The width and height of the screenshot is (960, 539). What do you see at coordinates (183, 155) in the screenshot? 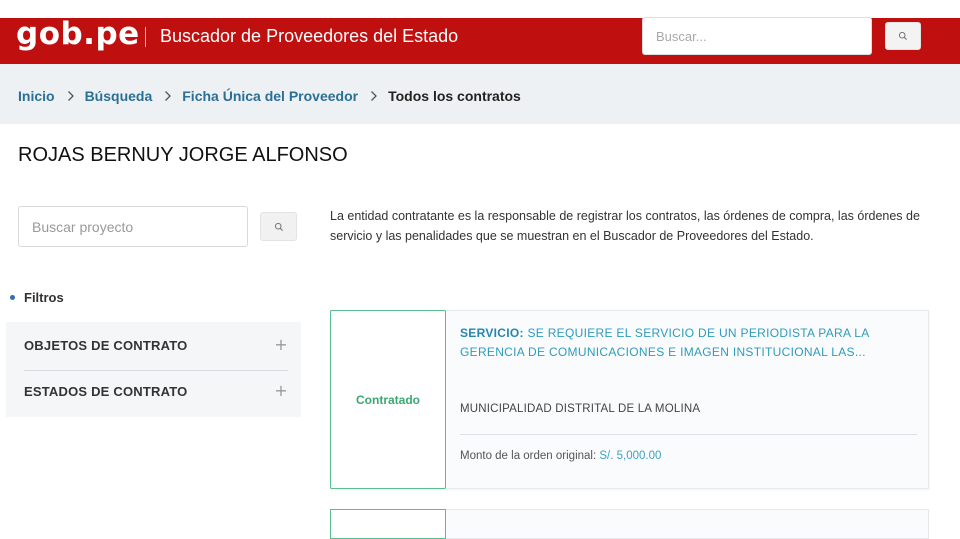
I see `provider-name: ROJAS BERNUY JORGE ALFONSO` at bounding box center [183, 155].